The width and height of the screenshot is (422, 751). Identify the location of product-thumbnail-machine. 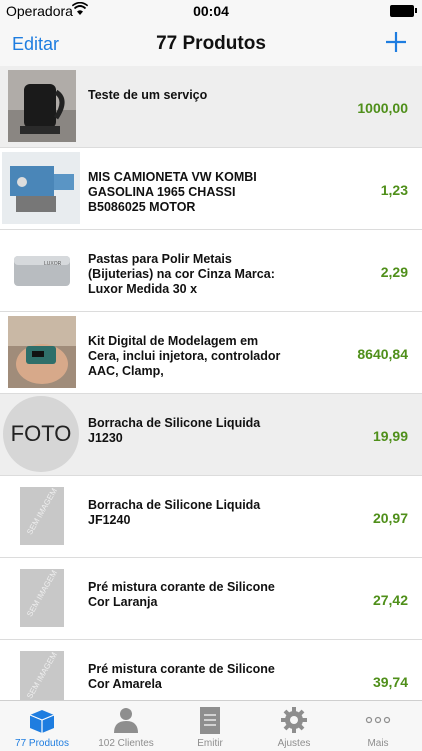
(41, 188).